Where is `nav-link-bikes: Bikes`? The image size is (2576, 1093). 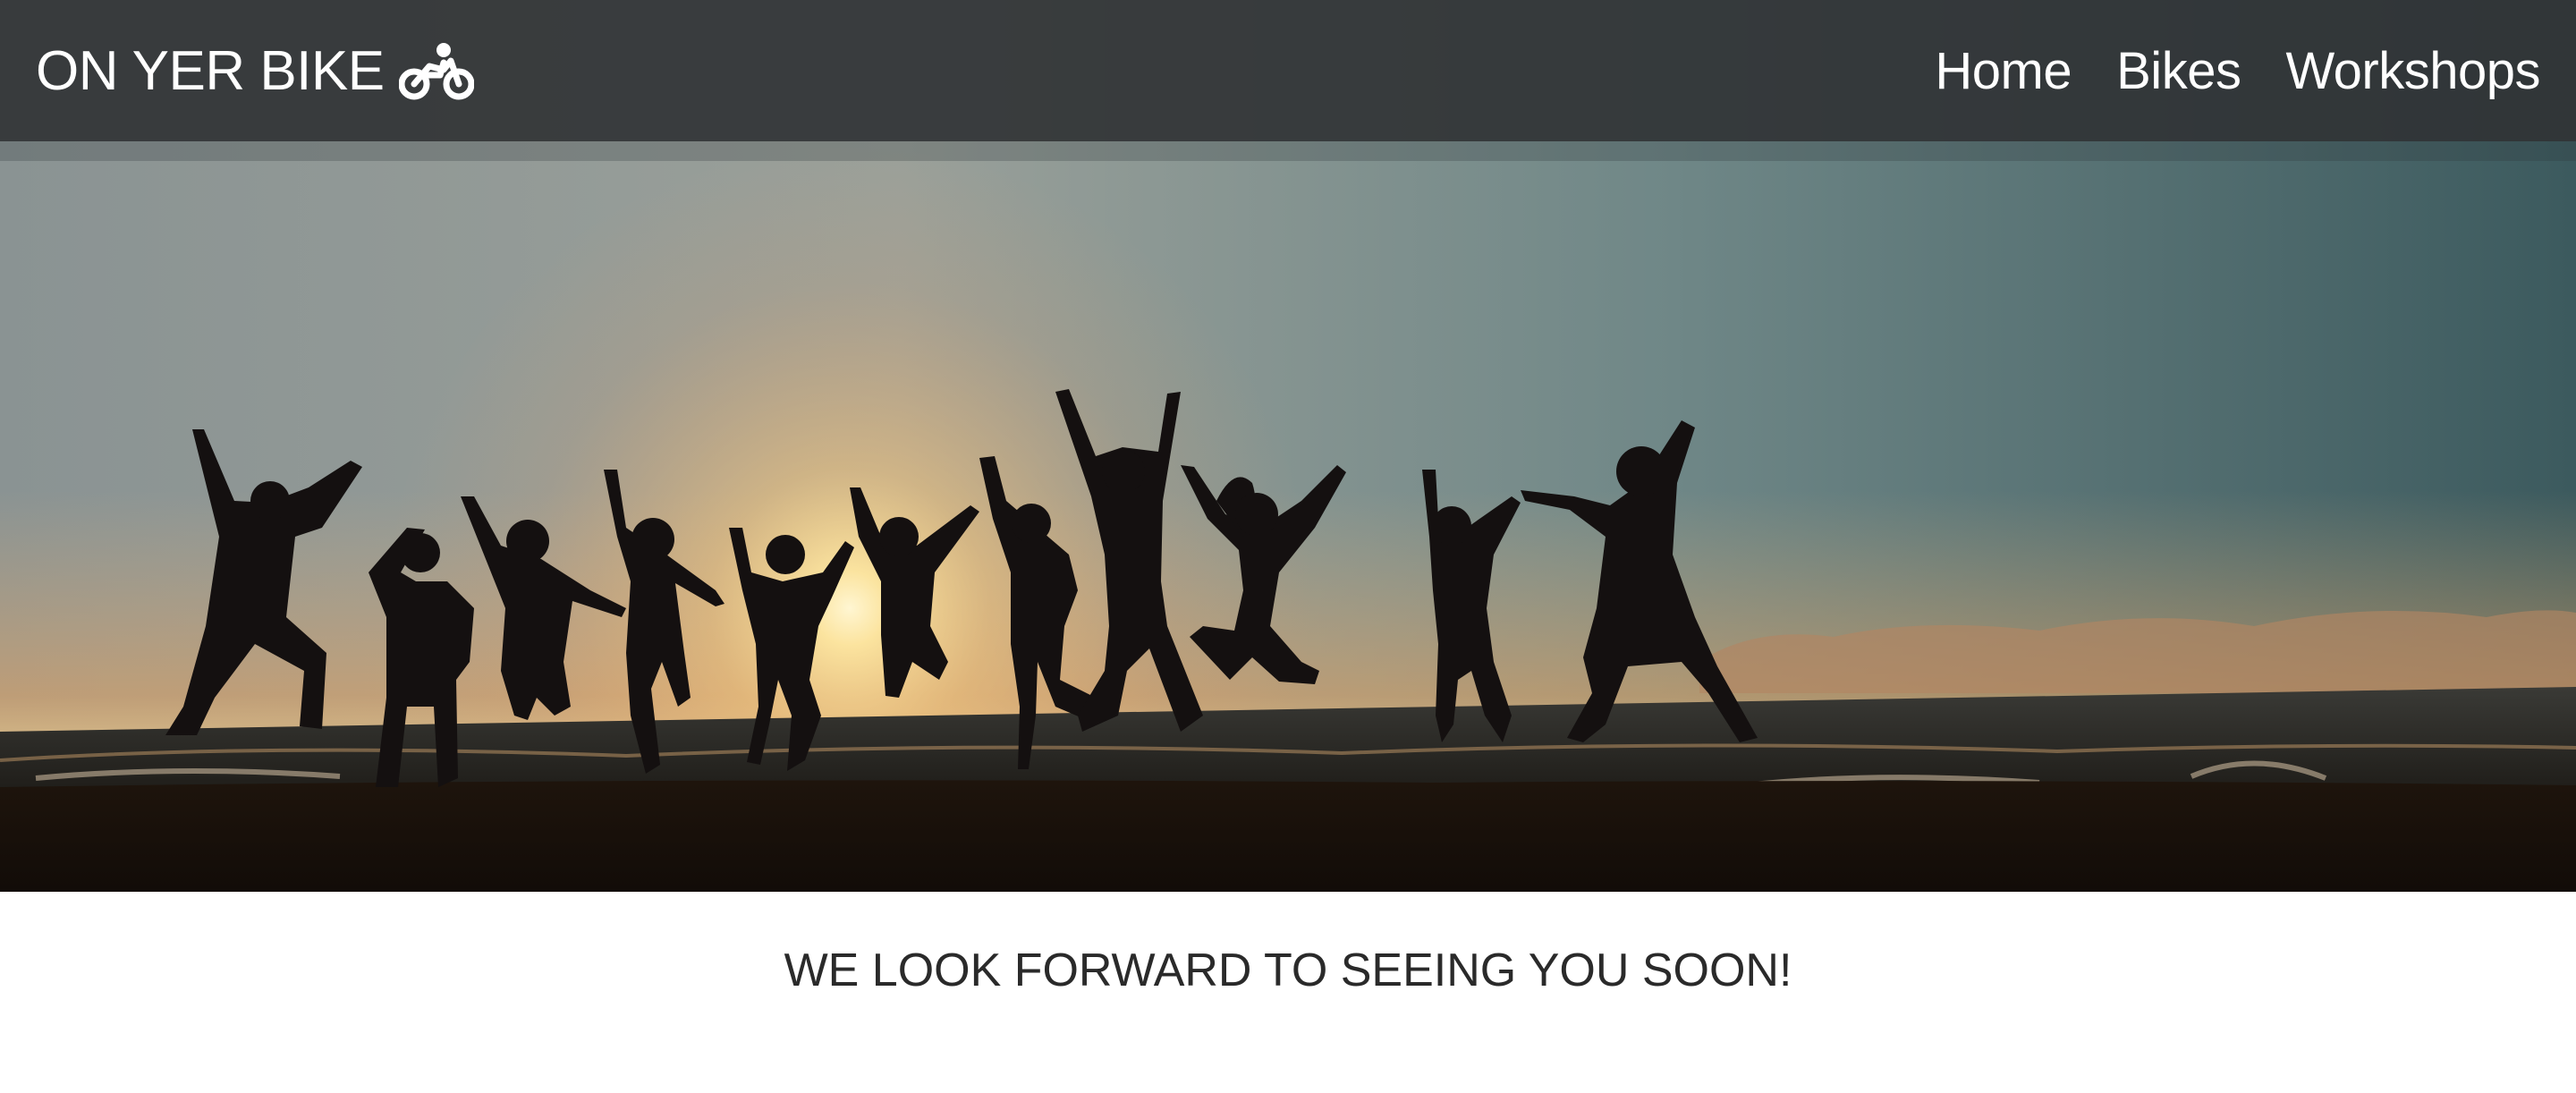
nav-link-bikes: Bikes is located at coordinates (2178, 71).